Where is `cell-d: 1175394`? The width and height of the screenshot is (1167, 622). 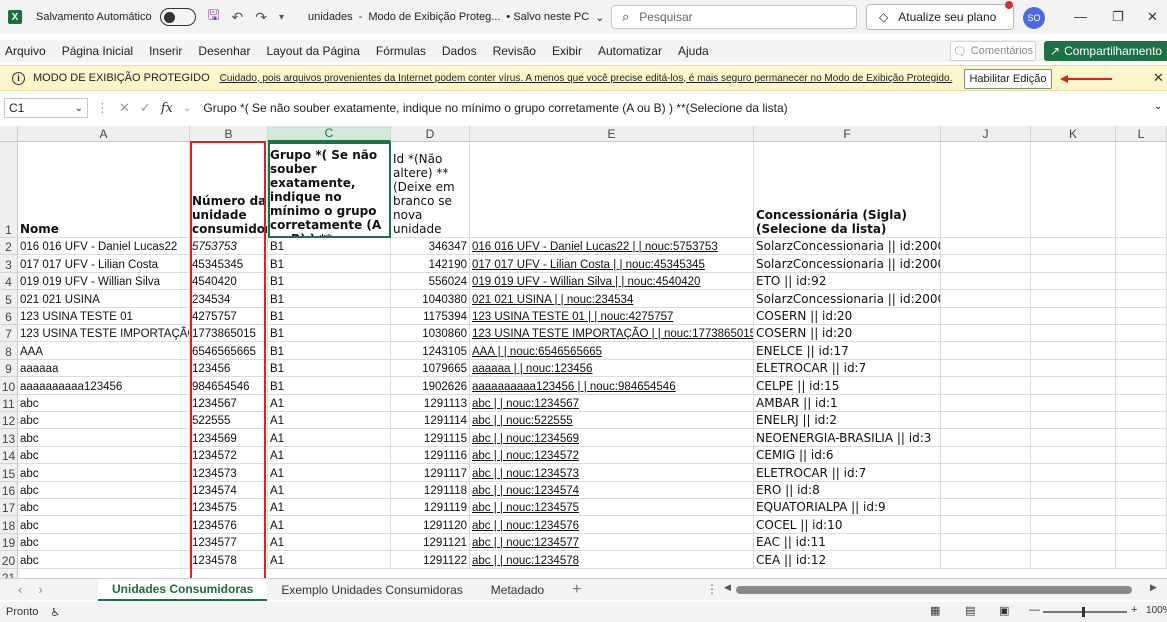 cell-d: 1175394 is located at coordinates (430, 316).